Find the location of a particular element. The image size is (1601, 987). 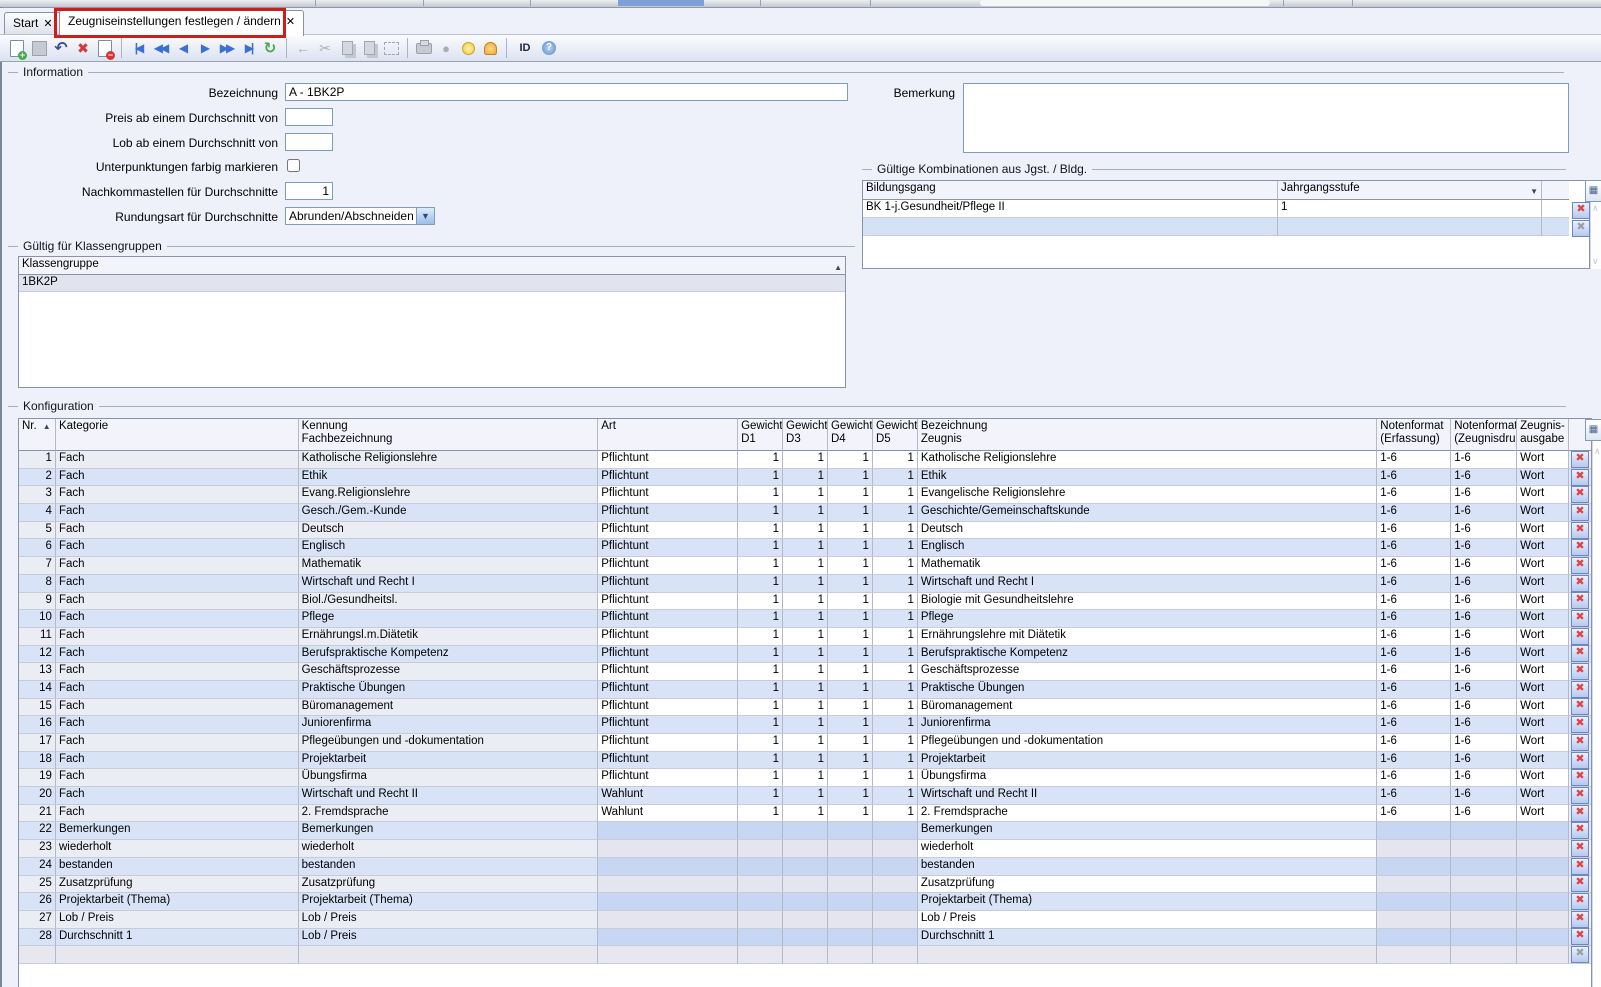

sort-asc-icon: ▲ is located at coordinates (838, 267).